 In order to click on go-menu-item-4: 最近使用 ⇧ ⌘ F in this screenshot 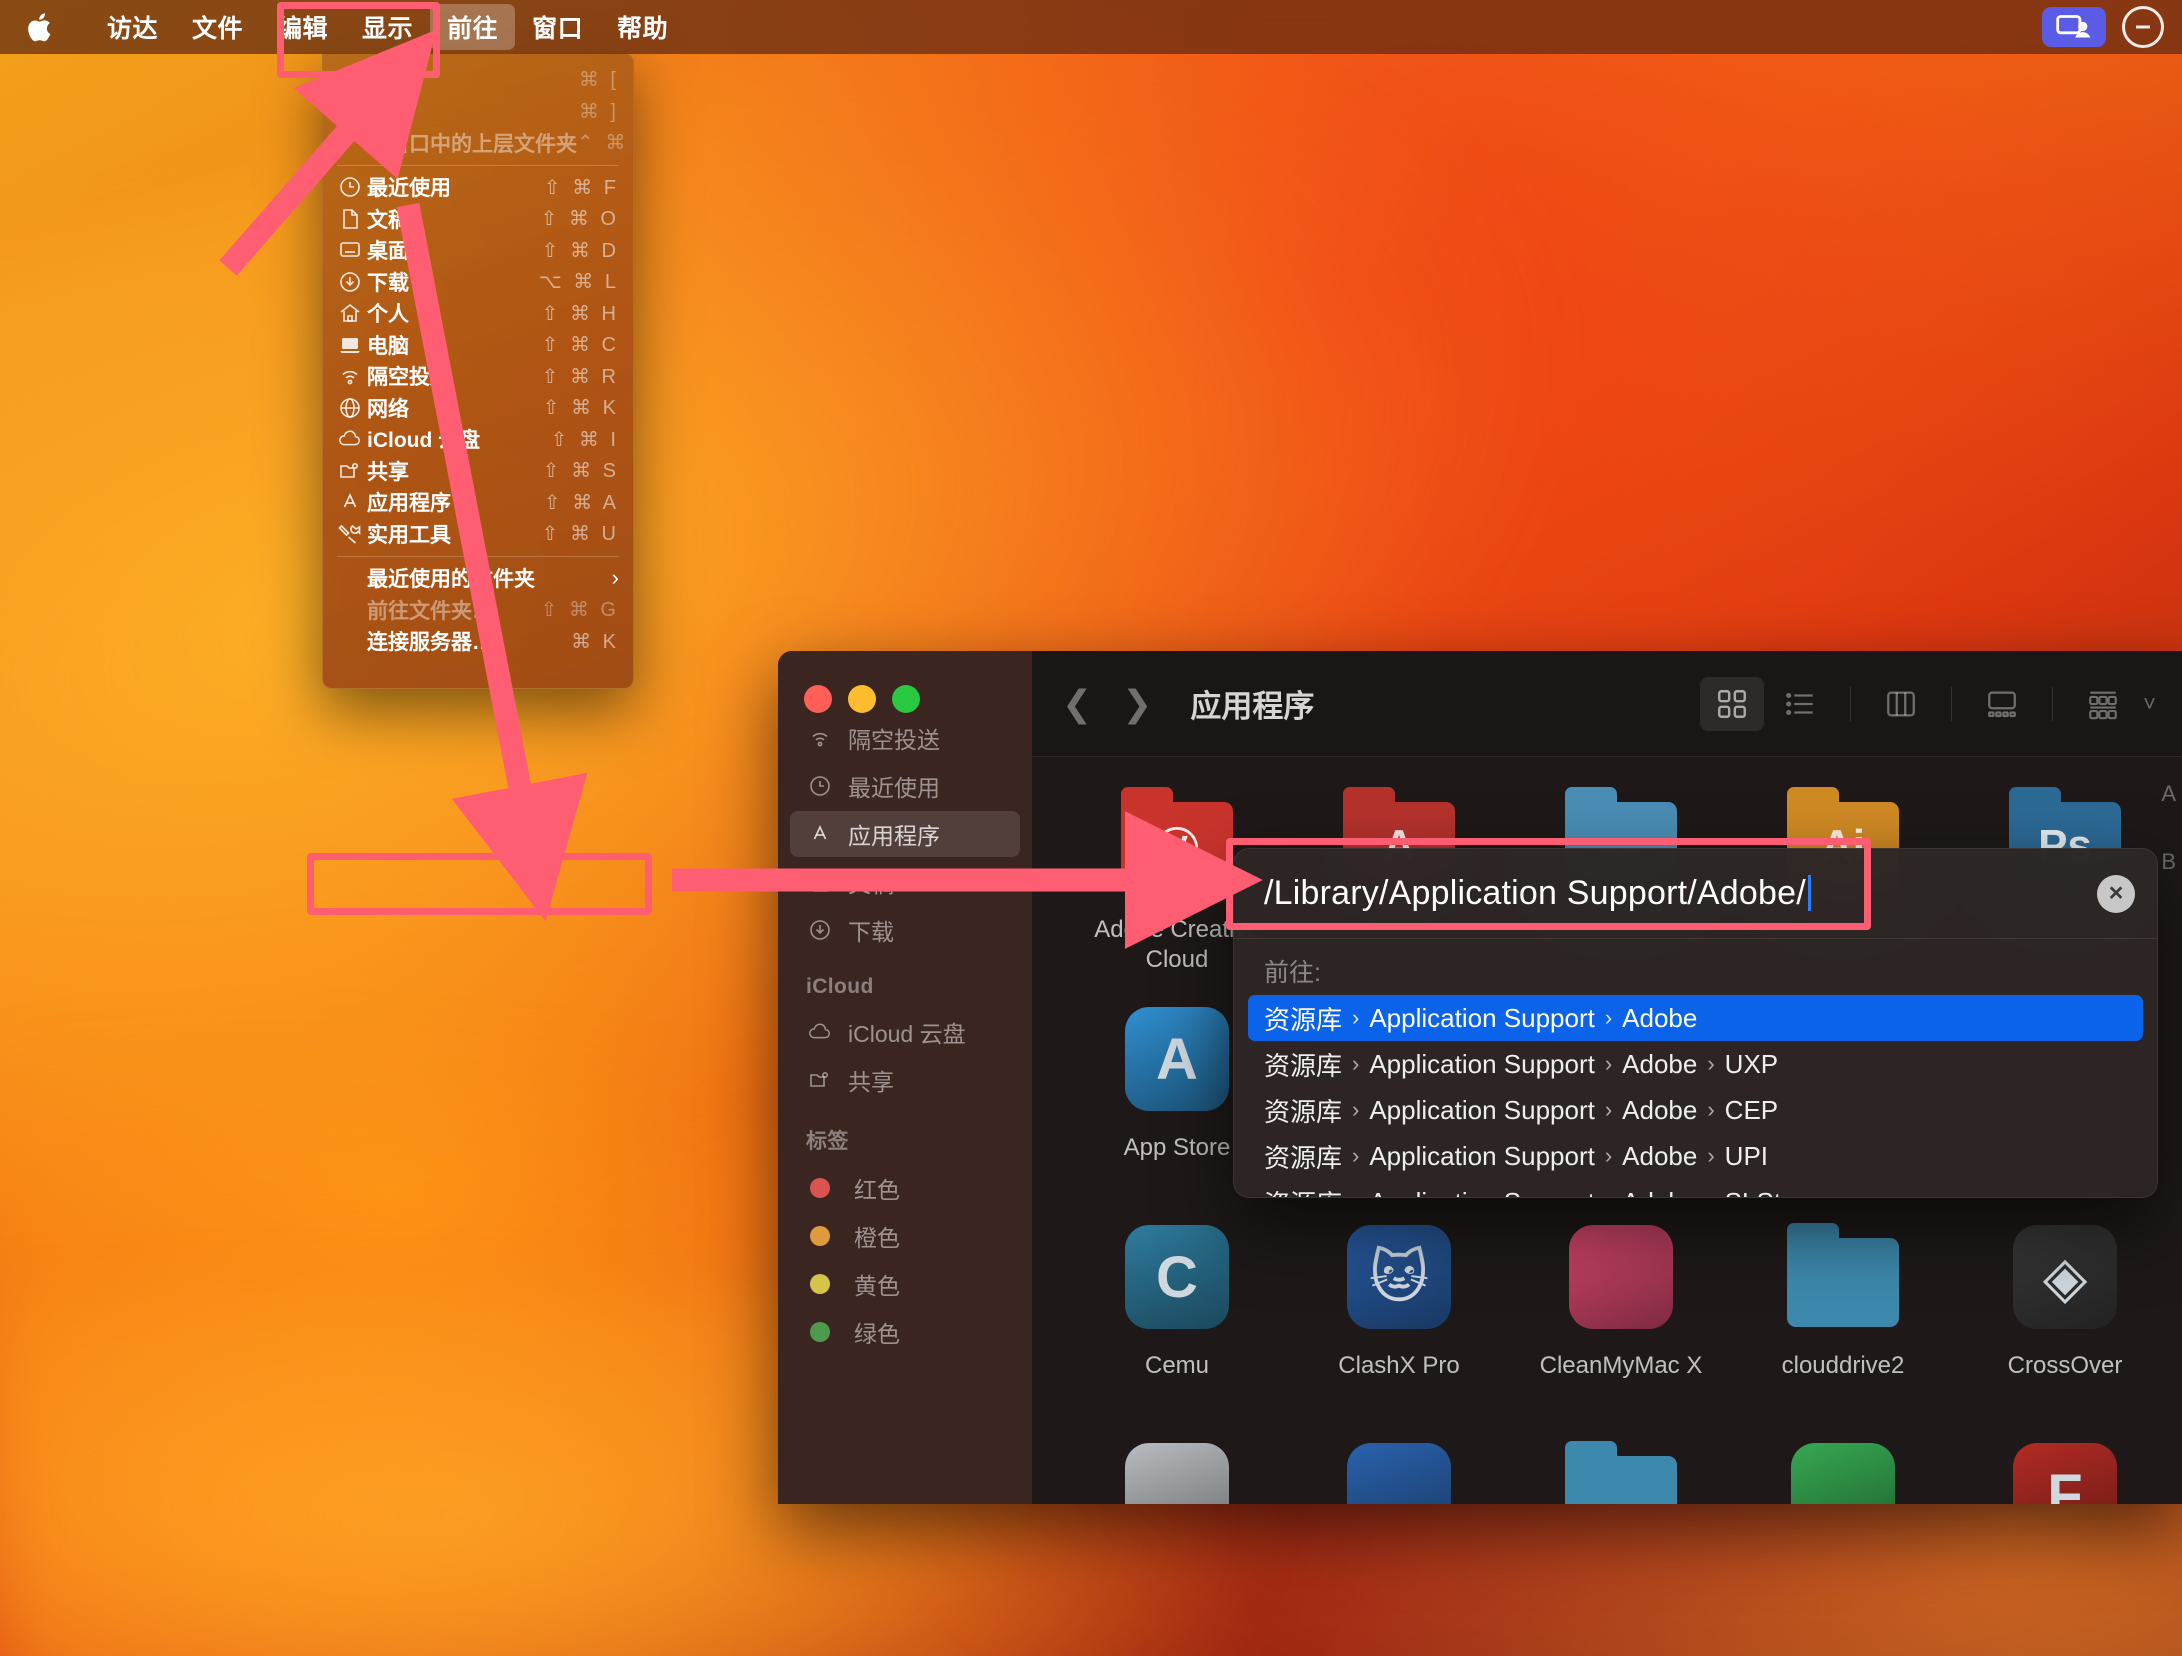, I will do `click(478, 188)`.